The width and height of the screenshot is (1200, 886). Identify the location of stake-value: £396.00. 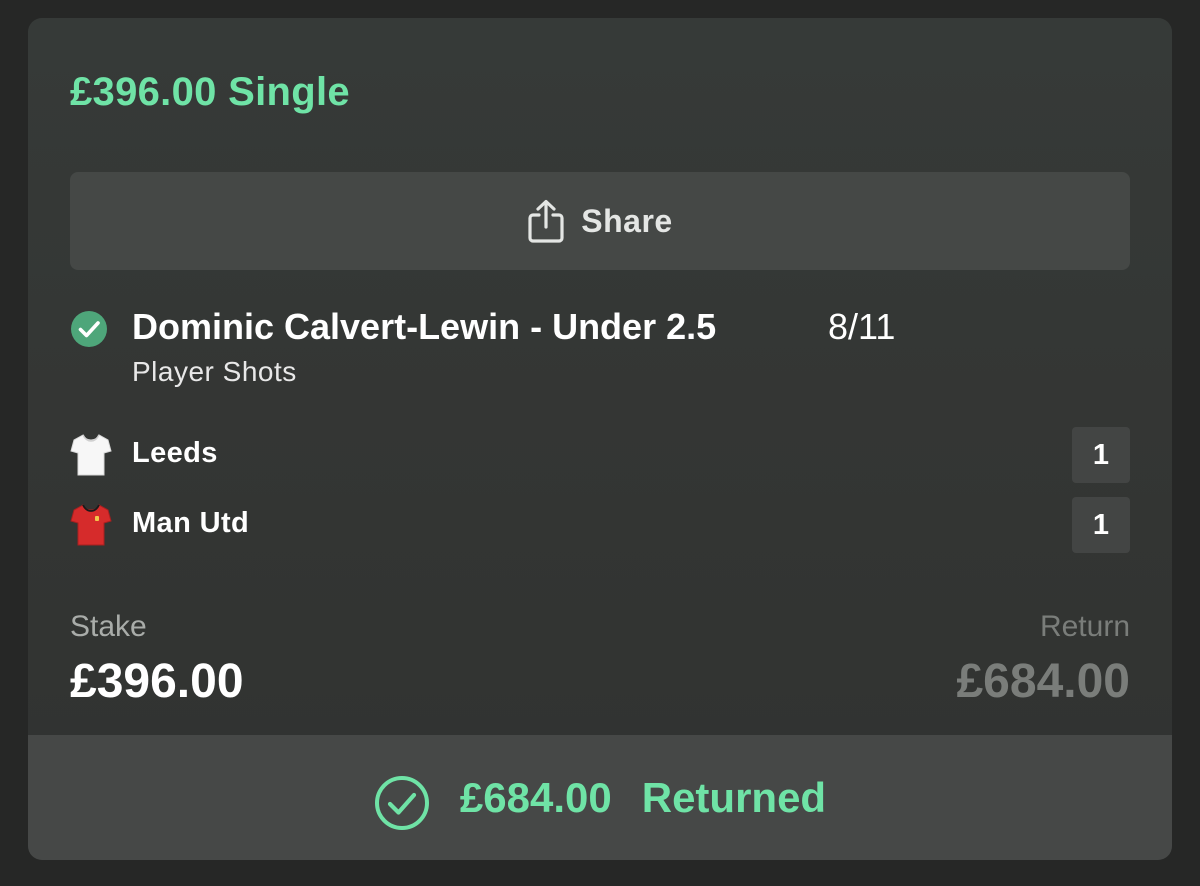
(157, 681).